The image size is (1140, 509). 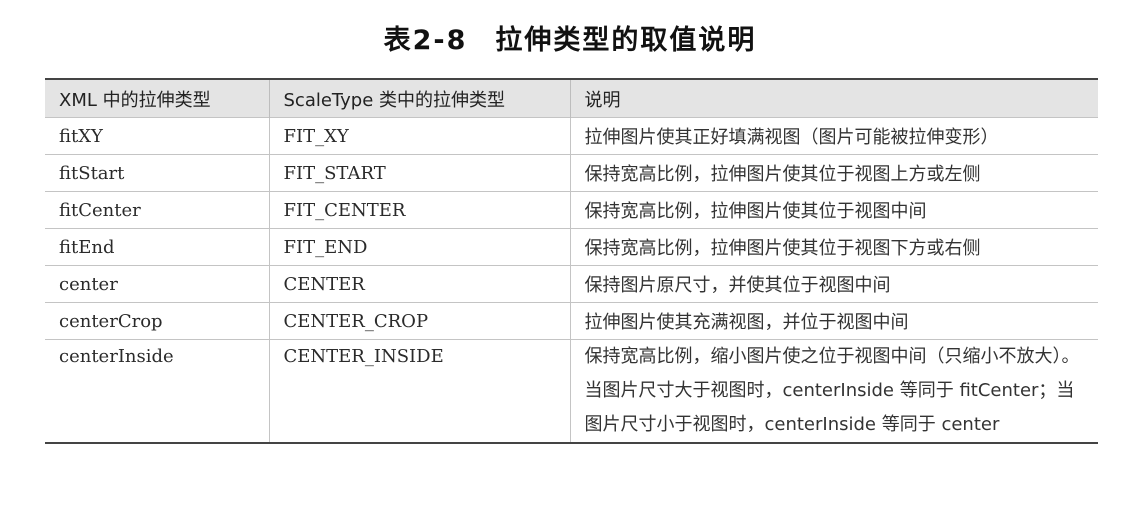 I want to click on table-row: fitEnd FIT_END 保持宽高比例，拉伸图片使其位于视图下方或右侧, so click(x=571, y=247).